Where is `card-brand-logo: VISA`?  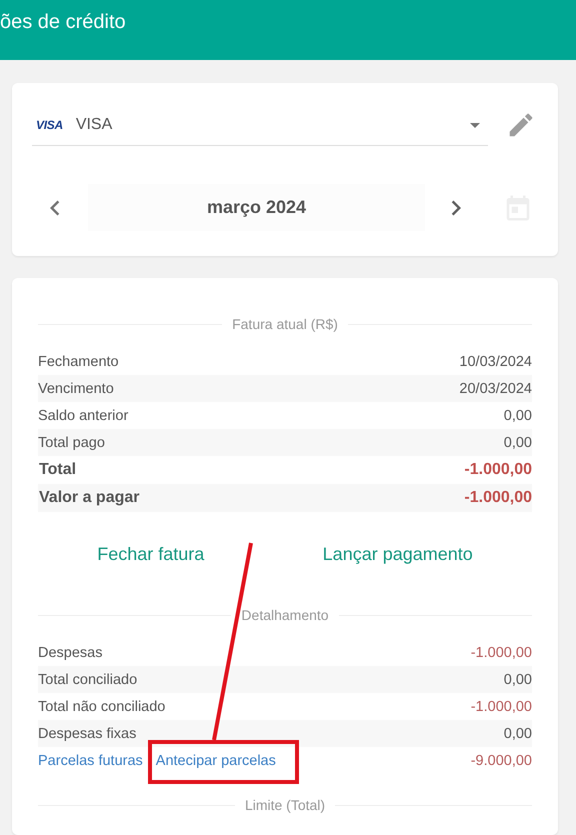
card-brand-logo: VISA is located at coordinates (49, 125).